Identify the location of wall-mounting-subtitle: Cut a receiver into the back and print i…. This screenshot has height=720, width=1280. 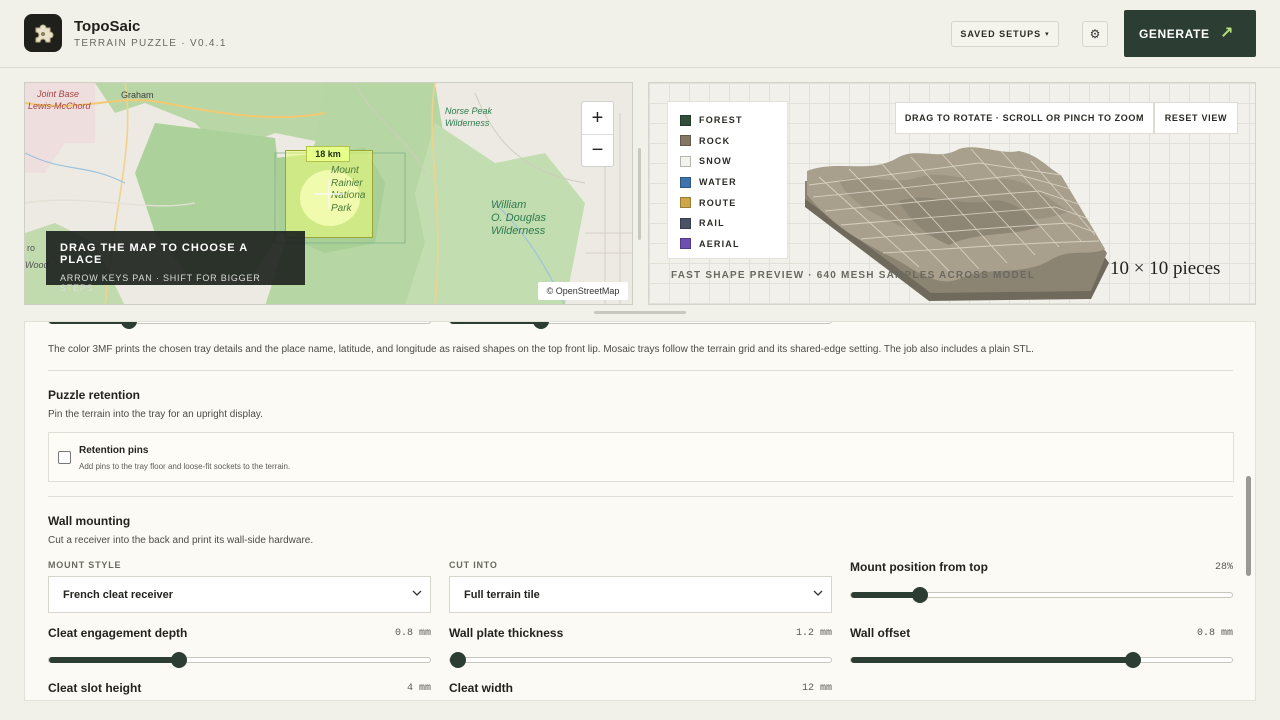
(181, 540).